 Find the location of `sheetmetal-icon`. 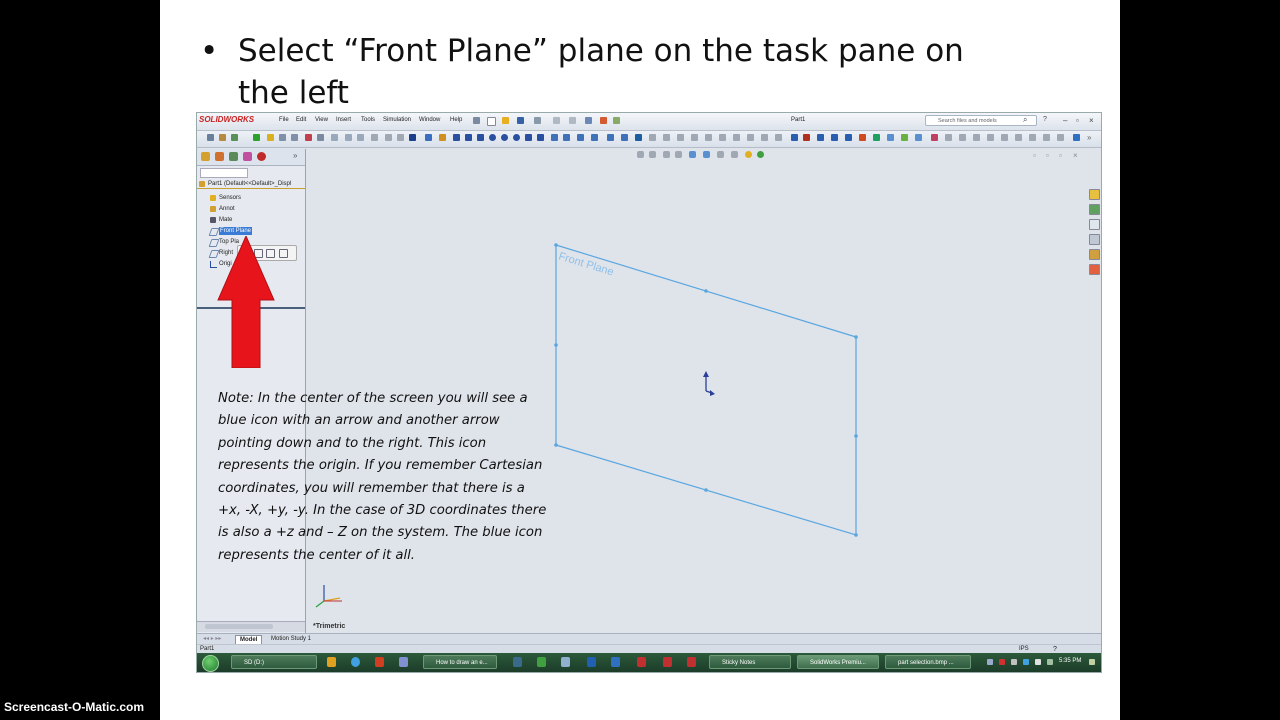

sheetmetal-icon is located at coordinates (1046, 137).